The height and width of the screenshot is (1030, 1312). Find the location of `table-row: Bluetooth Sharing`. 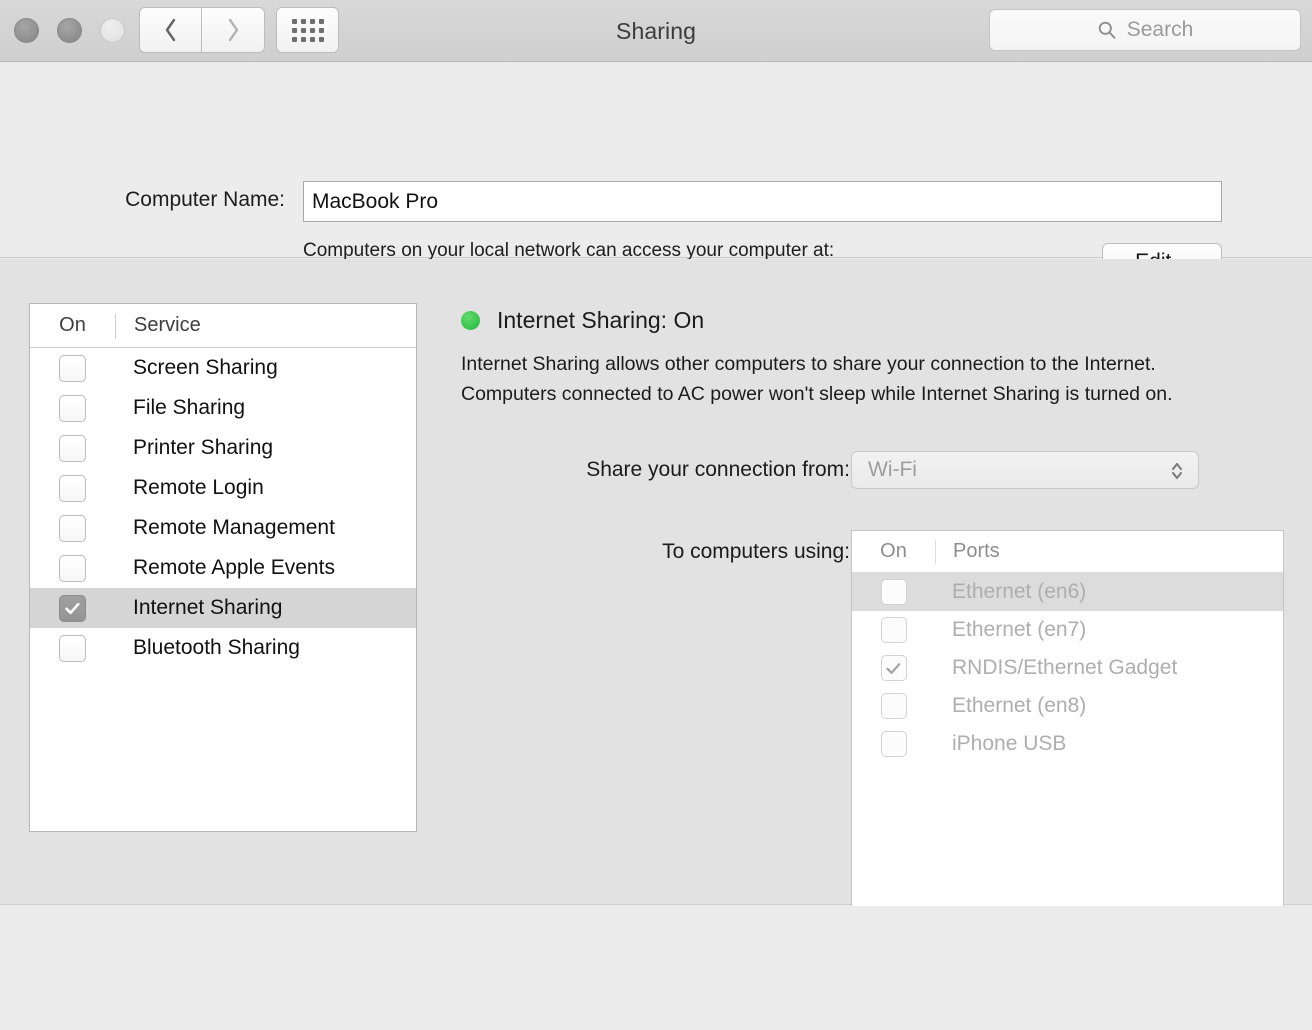

table-row: Bluetooth Sharing is located at coordinates (223, 648).